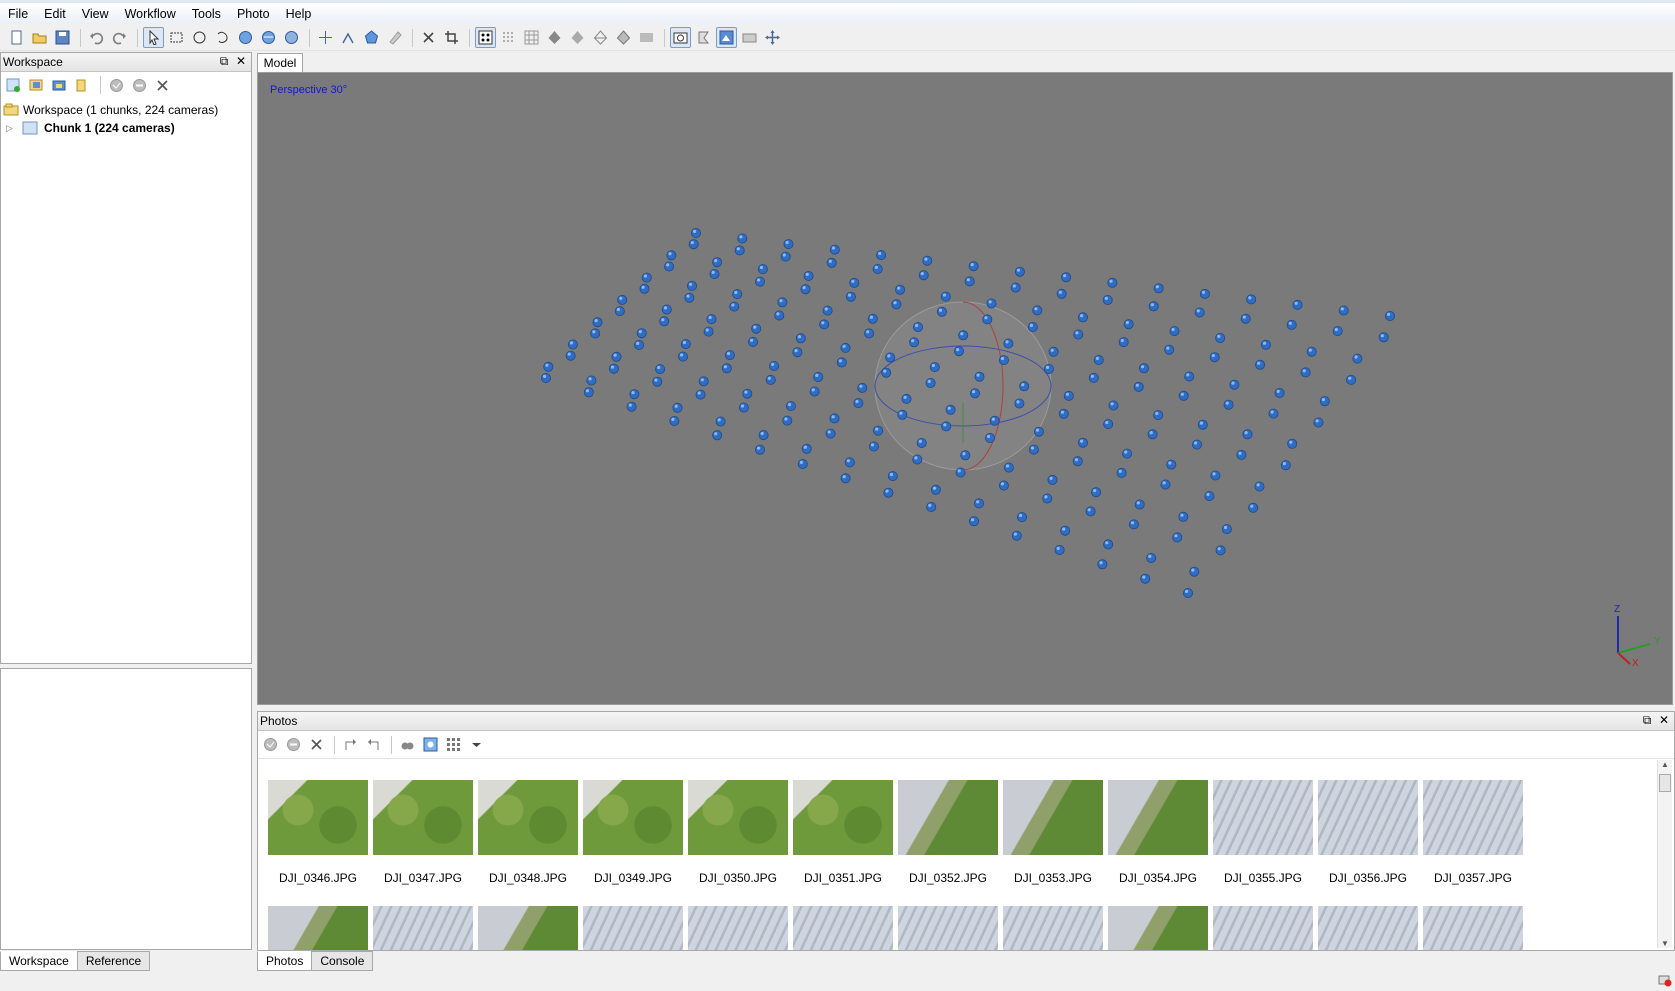 The image size is (1675, 991). Describe the element at coordinates (843, 832) in the screenshot. I see `photo-thumbnail: DJI_0351.JPG` at that location.